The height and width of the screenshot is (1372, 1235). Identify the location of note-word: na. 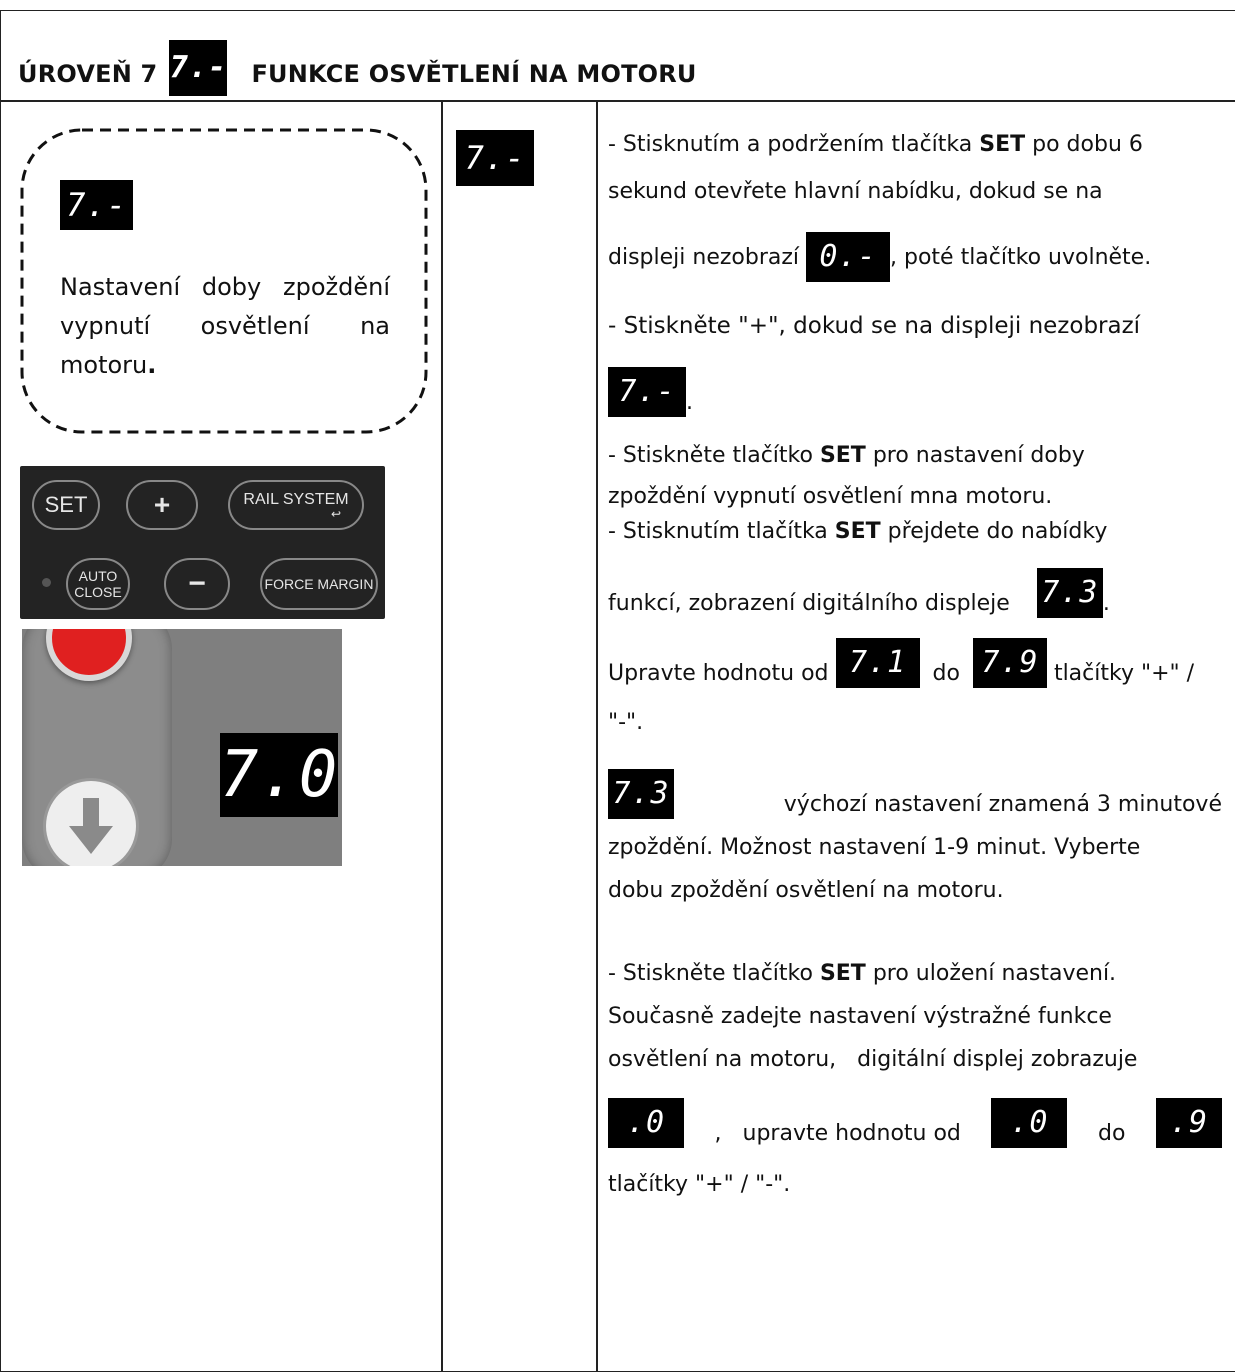
(375, 326).